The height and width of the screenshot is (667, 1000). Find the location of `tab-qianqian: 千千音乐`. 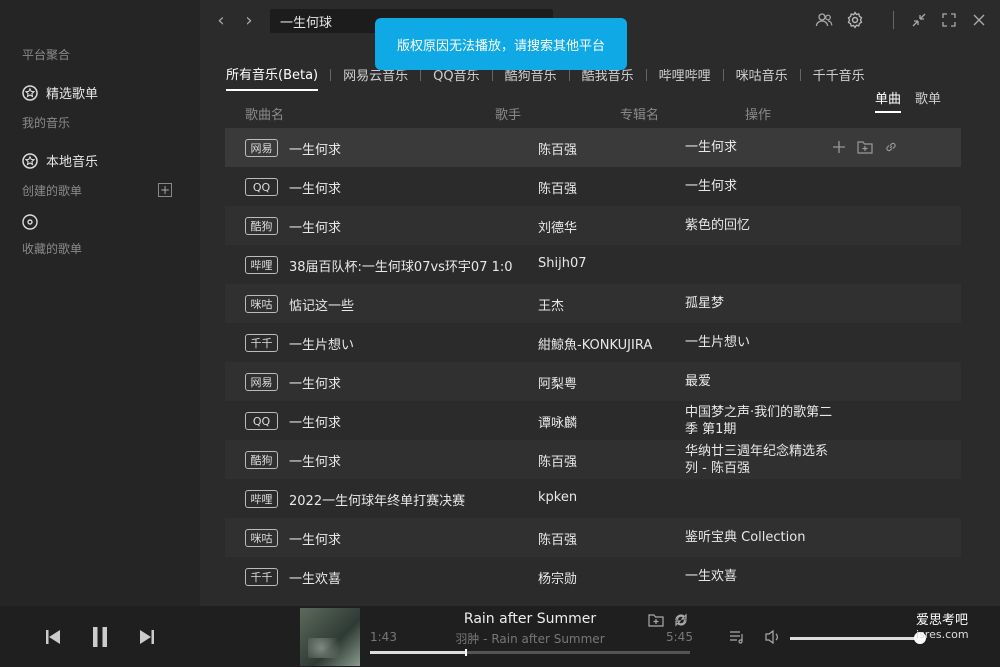

tab-qianqian: 千千音乐 is located at coordinates (839, 77).